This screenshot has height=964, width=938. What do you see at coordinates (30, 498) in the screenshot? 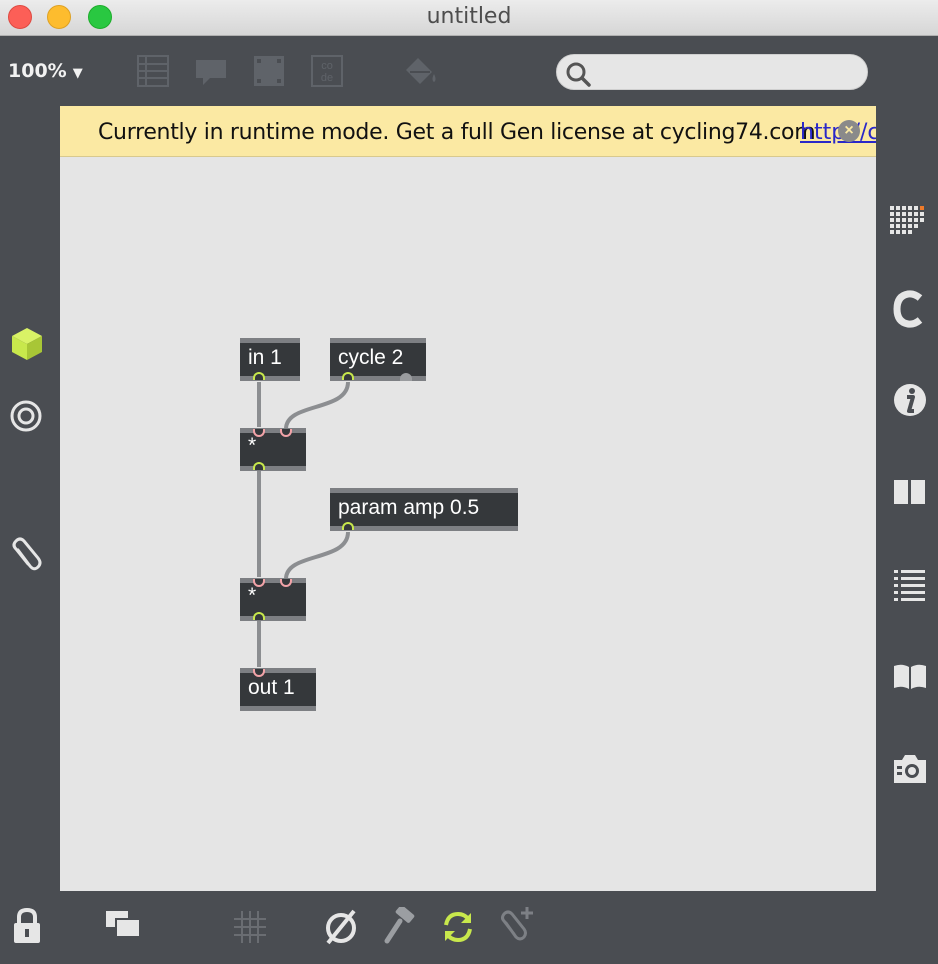
I see `left-sidebar` at bounding box center [30, 498].